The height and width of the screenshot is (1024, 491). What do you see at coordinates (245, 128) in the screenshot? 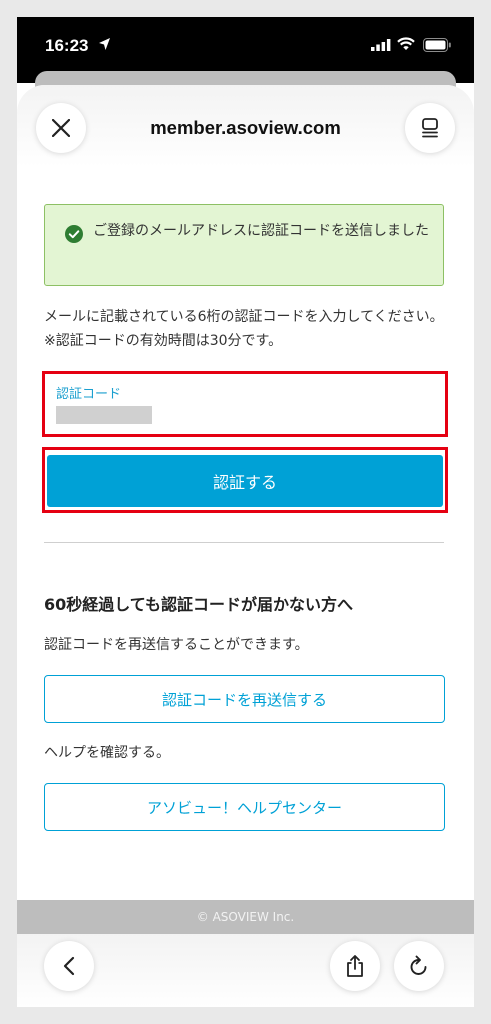
I see `url-bar: member.asoview.com` at bounding box center [245, 128].